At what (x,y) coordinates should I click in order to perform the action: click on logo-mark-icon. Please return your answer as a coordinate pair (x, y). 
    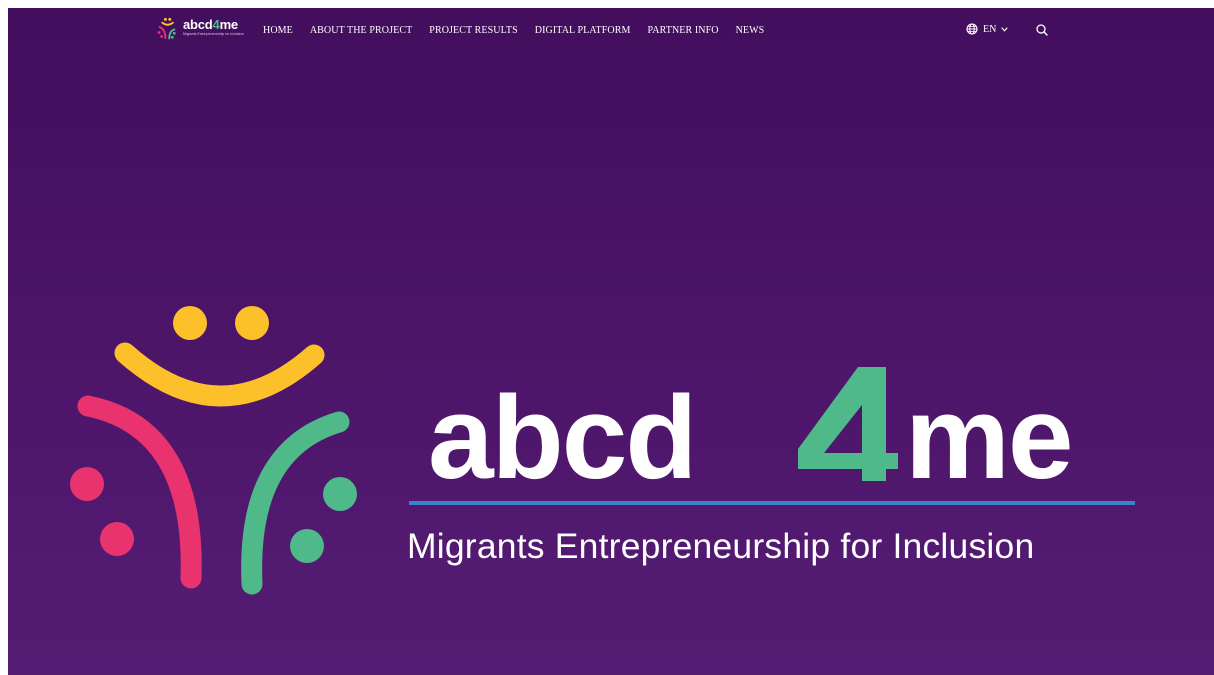
    Looking at the image, I should click on (166, 28).